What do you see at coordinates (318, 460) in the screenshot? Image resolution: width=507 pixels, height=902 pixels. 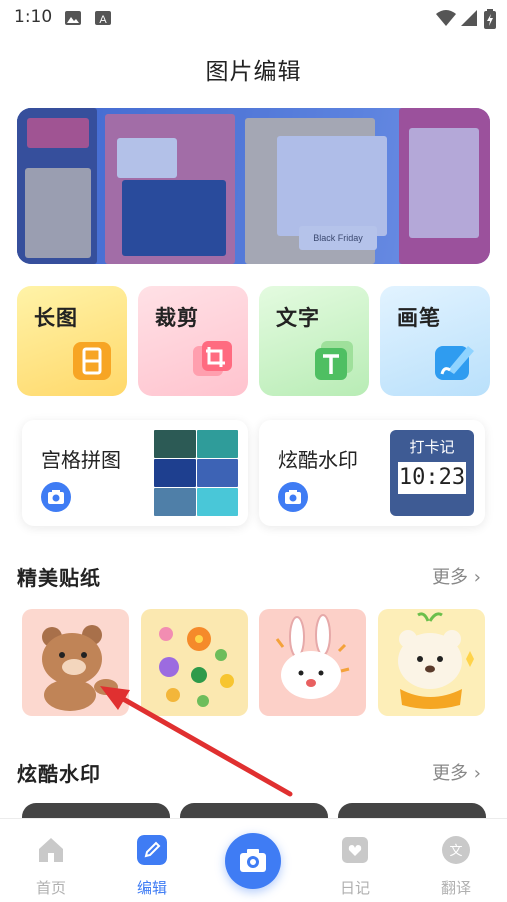 I see `feature-label: 炫酷水印` at bounding box center [318, 460].